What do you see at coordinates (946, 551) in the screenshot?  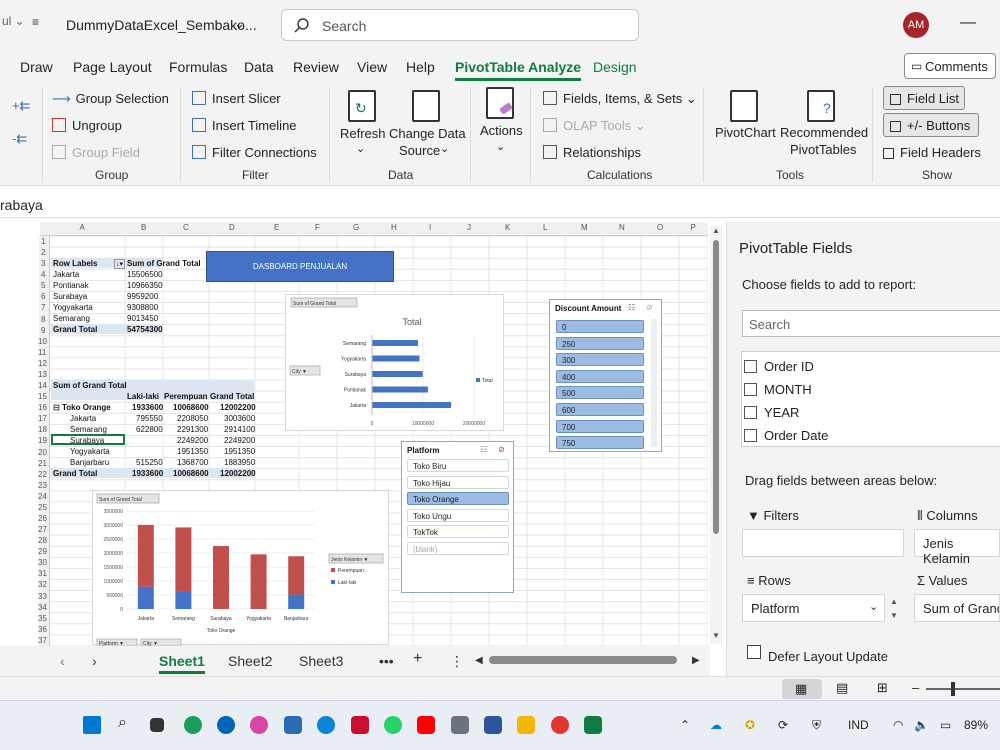 I see `columns-field-jenis-kelamin: Jenis Kelamin` at bounding box center [946, 551].